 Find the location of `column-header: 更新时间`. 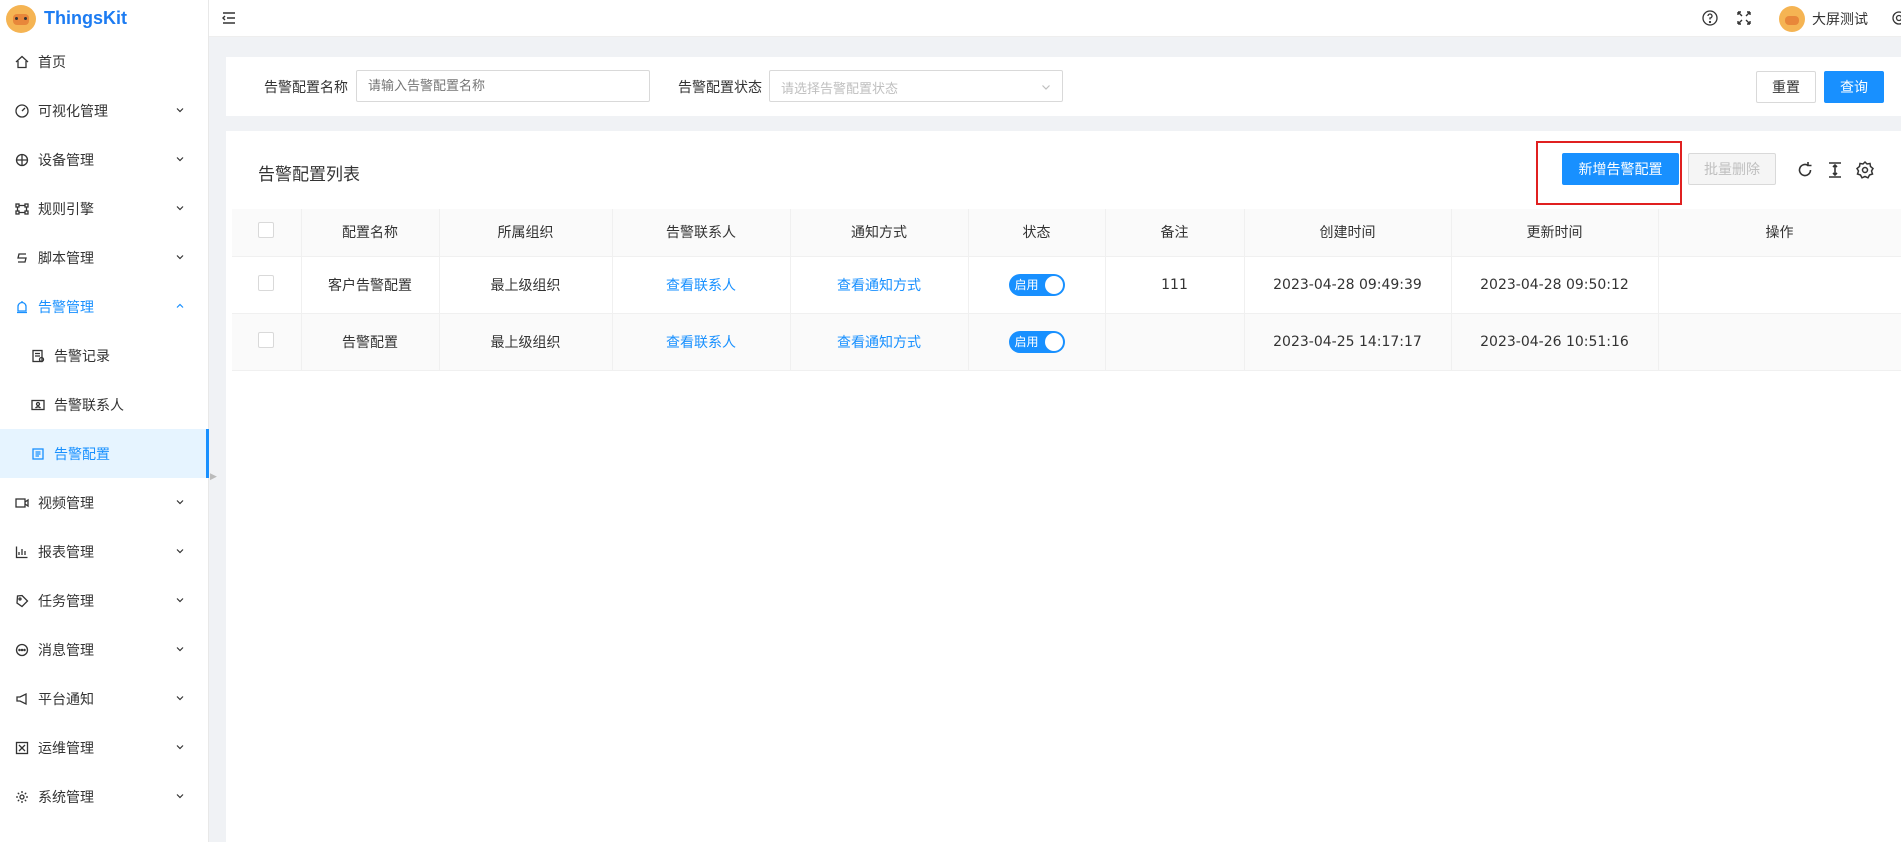

column-header: 更新时间 is located at coordinates (1555, 233).